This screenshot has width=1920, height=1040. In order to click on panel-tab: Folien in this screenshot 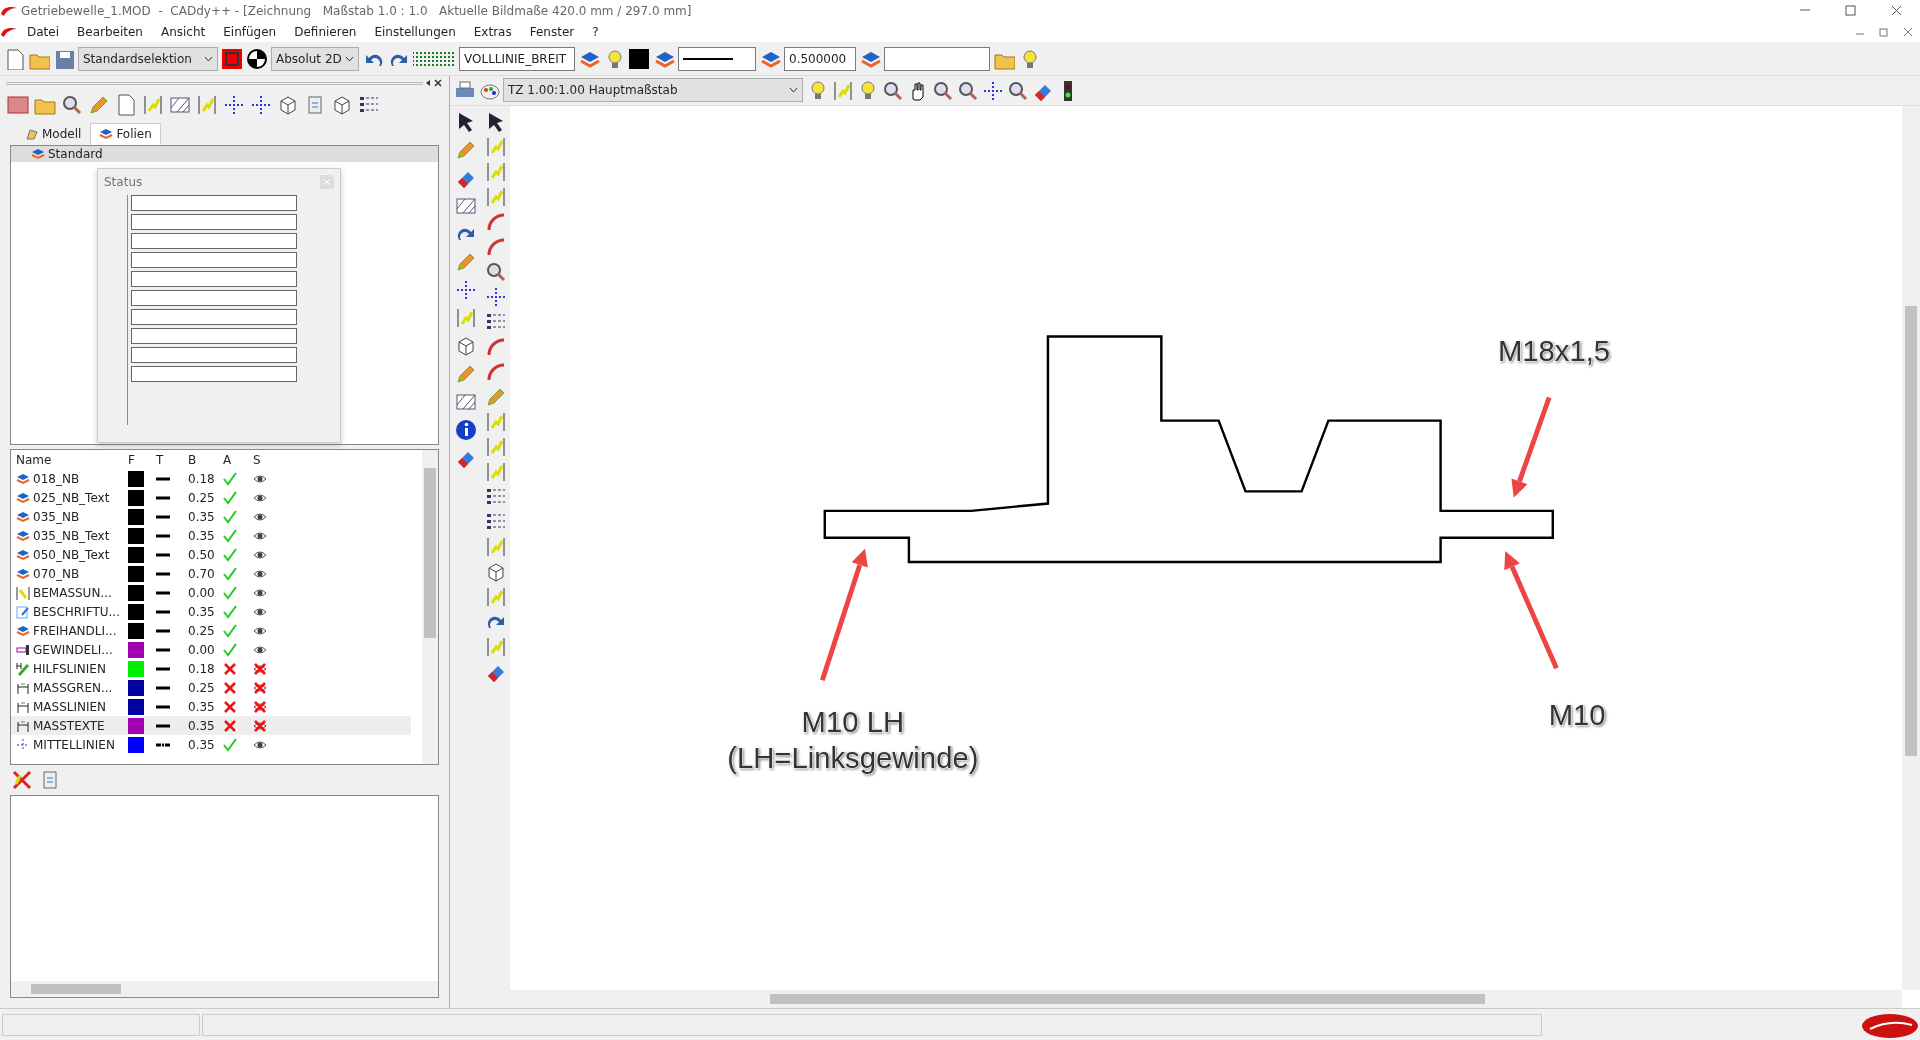, I will do `click(125, 134)`.